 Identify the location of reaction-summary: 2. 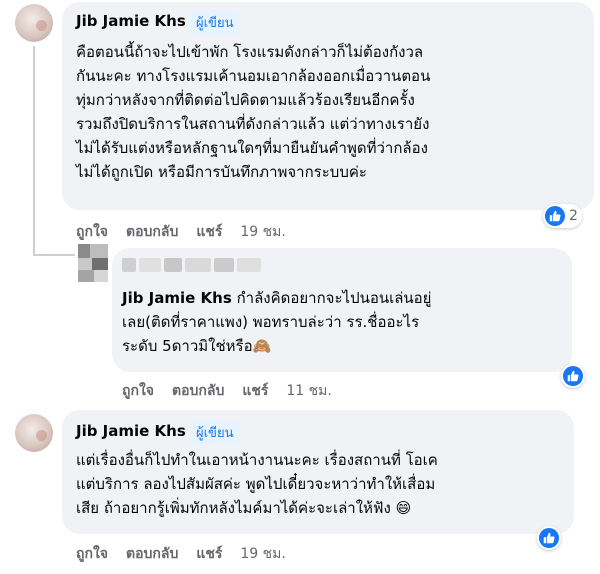
(562, 216).